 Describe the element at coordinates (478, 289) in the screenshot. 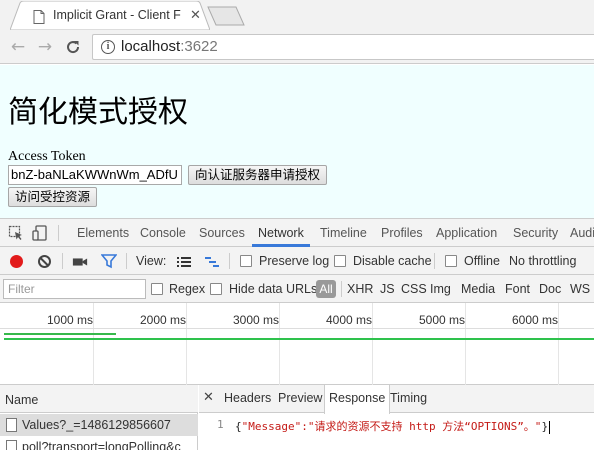

I see `type-filter-media: Media` at that location.